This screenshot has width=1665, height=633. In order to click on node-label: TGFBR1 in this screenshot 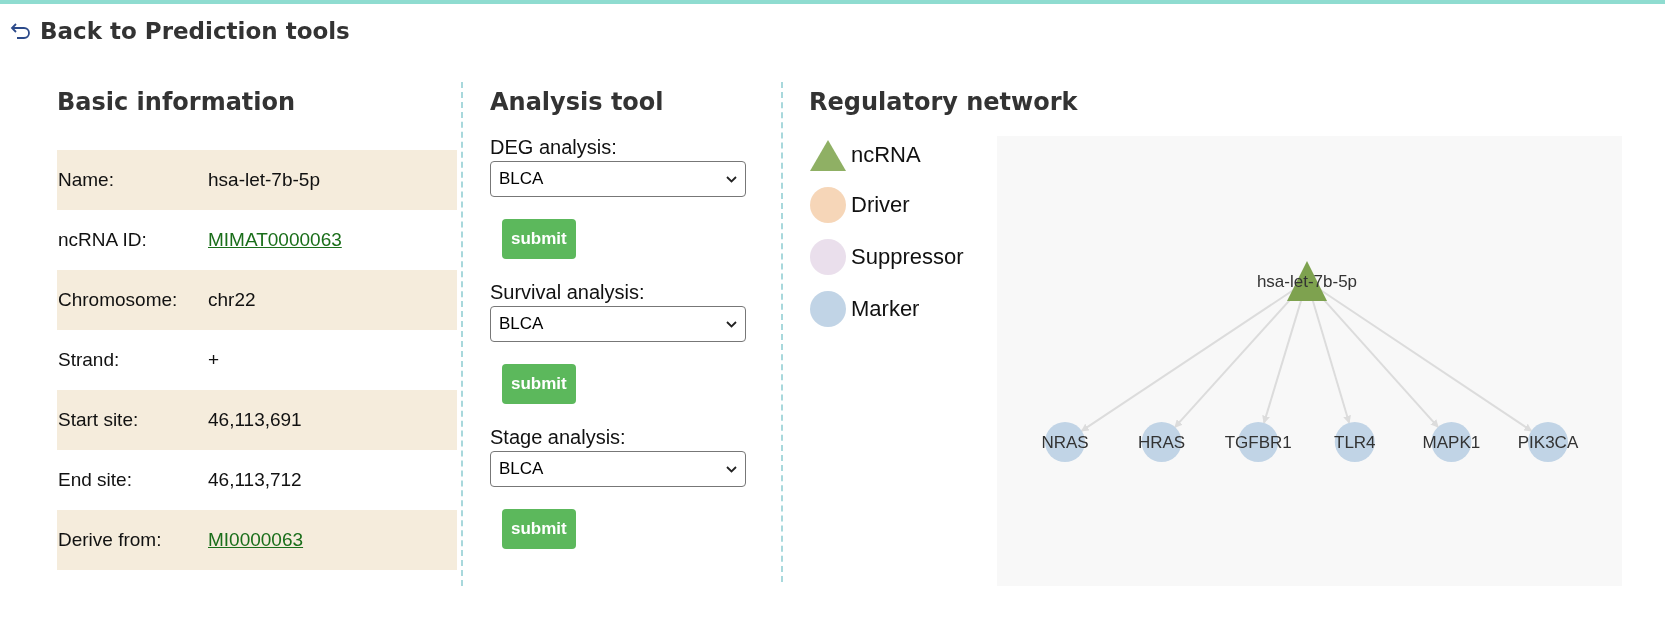, I will do `click(1258, 442)`.